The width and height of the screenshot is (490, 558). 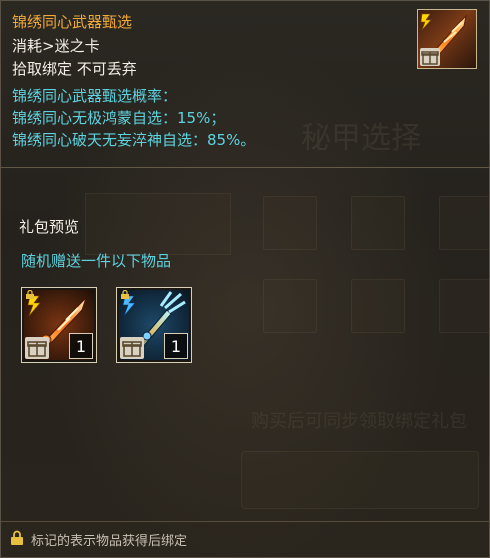 I want to click on binding-text: 拾取绑定 不可丢弃, so click(x=74, y=69).